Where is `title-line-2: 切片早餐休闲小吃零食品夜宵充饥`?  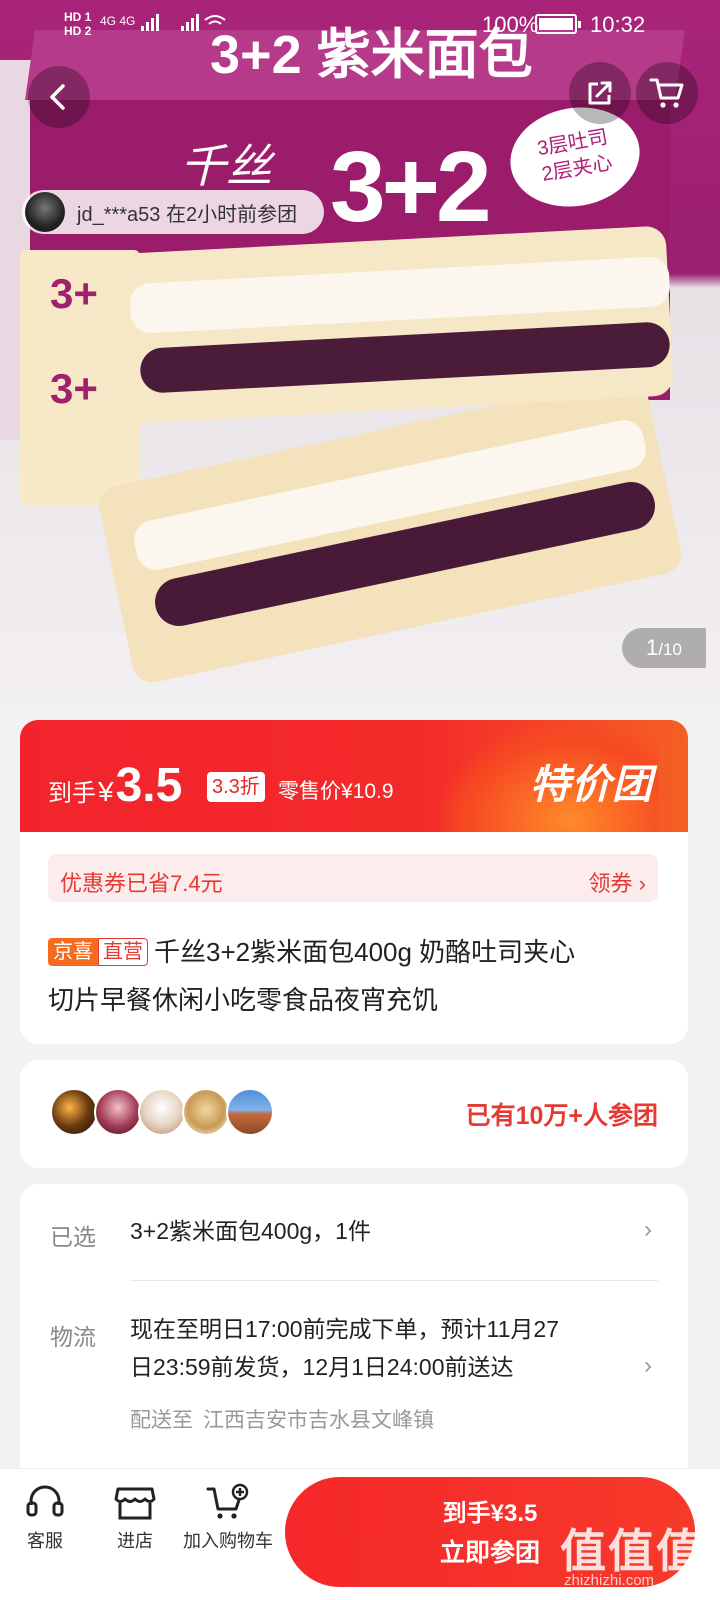 title-line-2: 切片早餐休闲小吃零食品夜宵充饥 is located at coordinates (243, 1000).